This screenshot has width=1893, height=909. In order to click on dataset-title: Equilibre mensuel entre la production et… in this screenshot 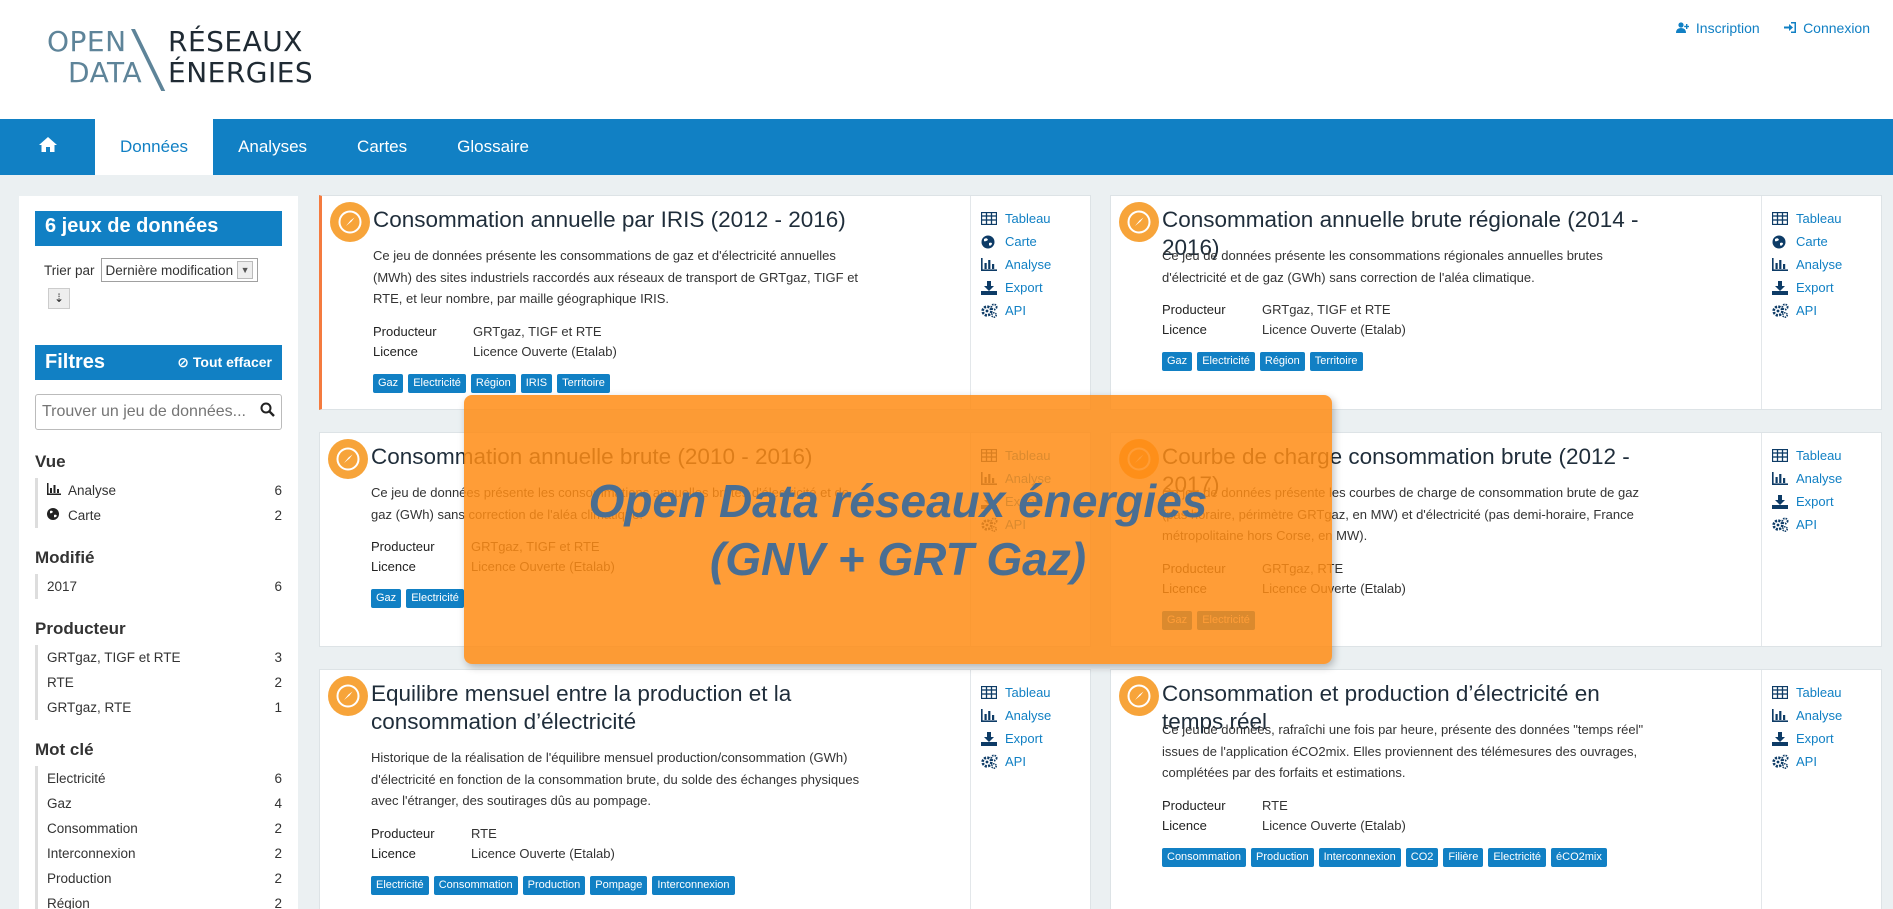, I will do `click(611, 708)`.